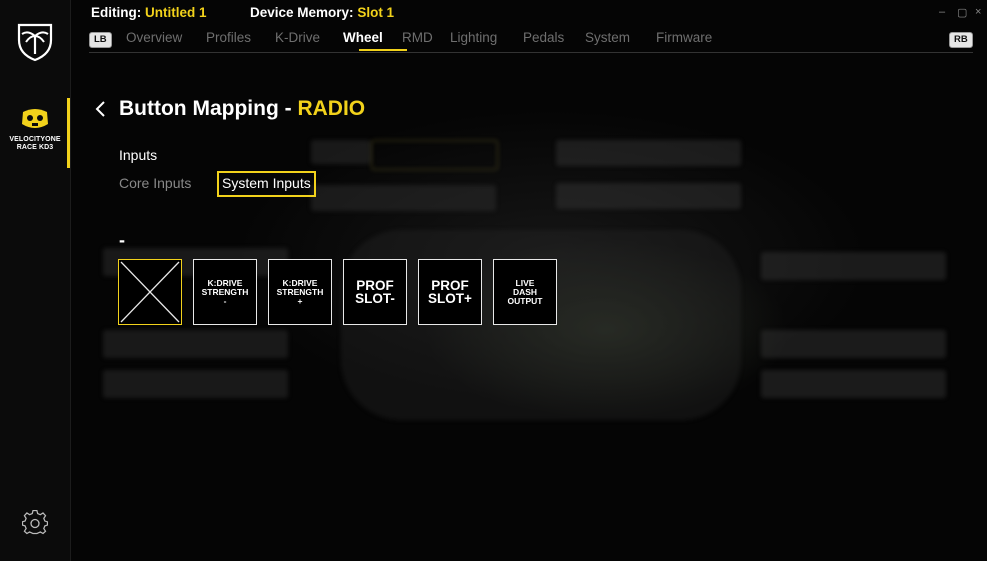 Image resolution: width=987 pixels, height=561 pixels. Describe the element at coordinates (383, 50) in the screenshot. I see `active-tab-indicator` at that location.